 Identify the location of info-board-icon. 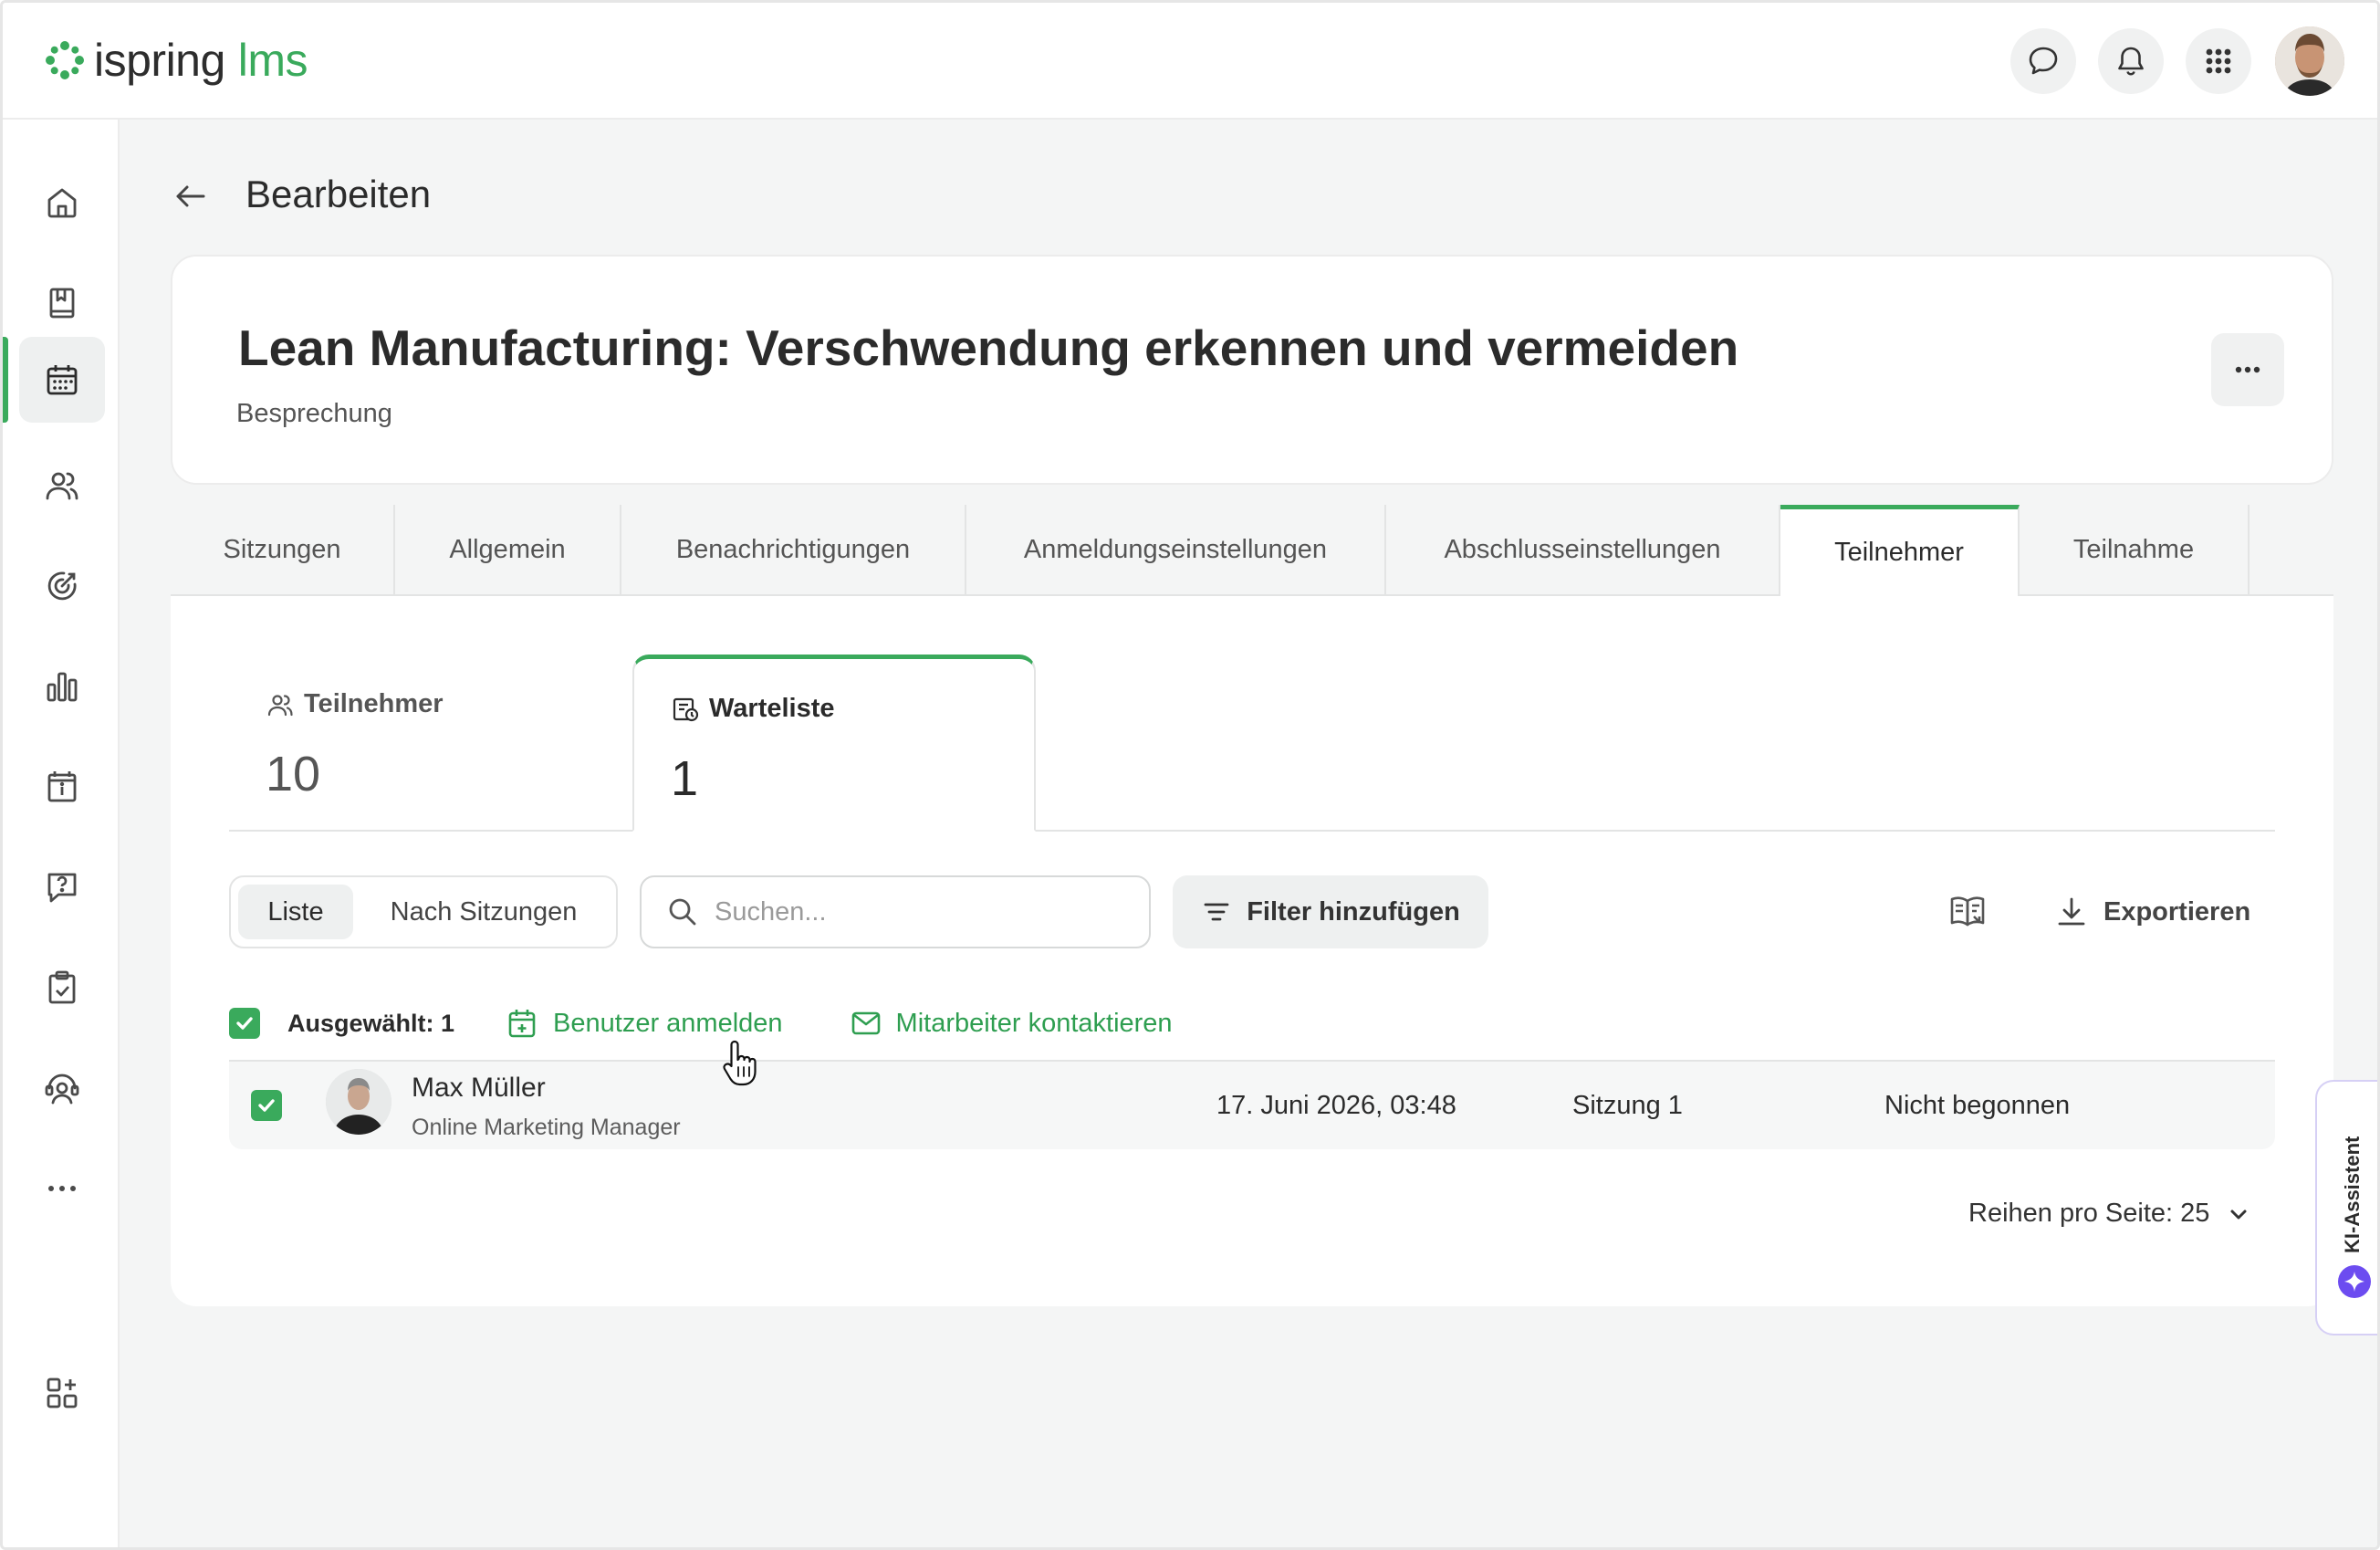
(62, 787).